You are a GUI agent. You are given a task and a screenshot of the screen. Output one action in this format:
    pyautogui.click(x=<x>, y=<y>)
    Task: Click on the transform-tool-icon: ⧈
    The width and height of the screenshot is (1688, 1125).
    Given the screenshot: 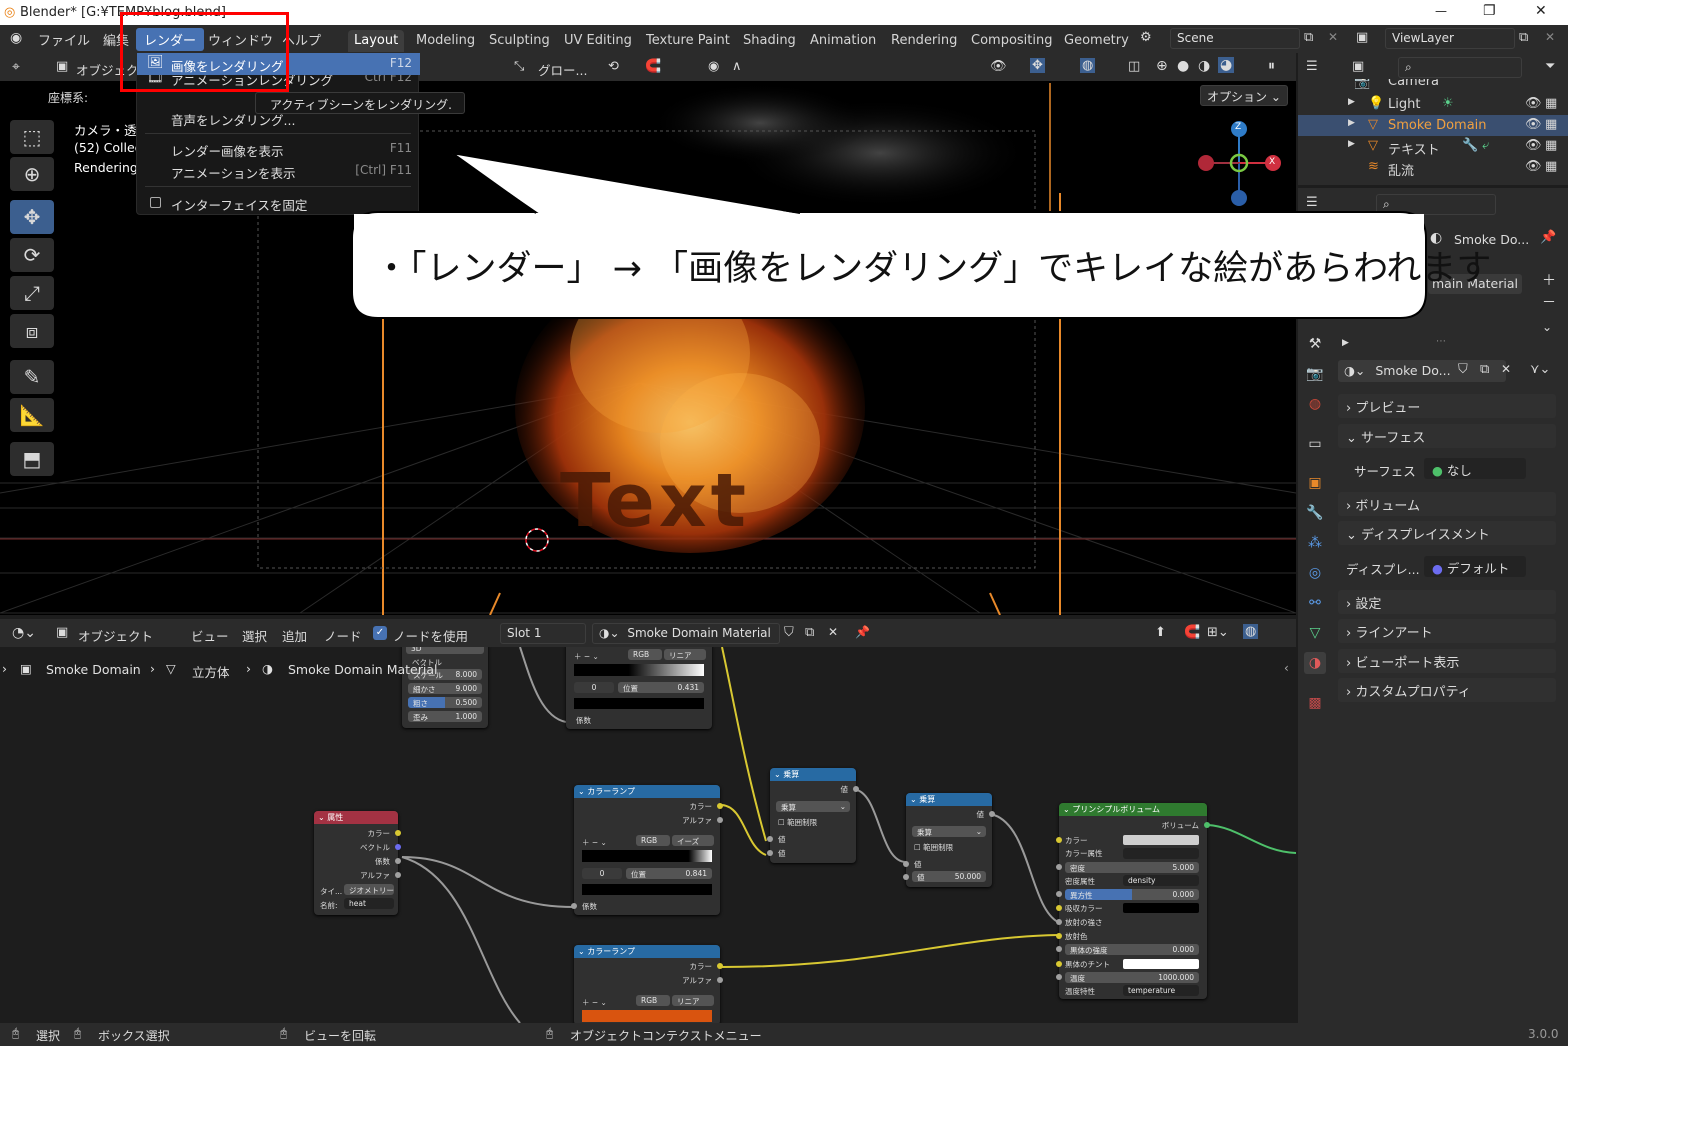 What is the action you would take?
    pyautogui.click(x=32, y=331)
    